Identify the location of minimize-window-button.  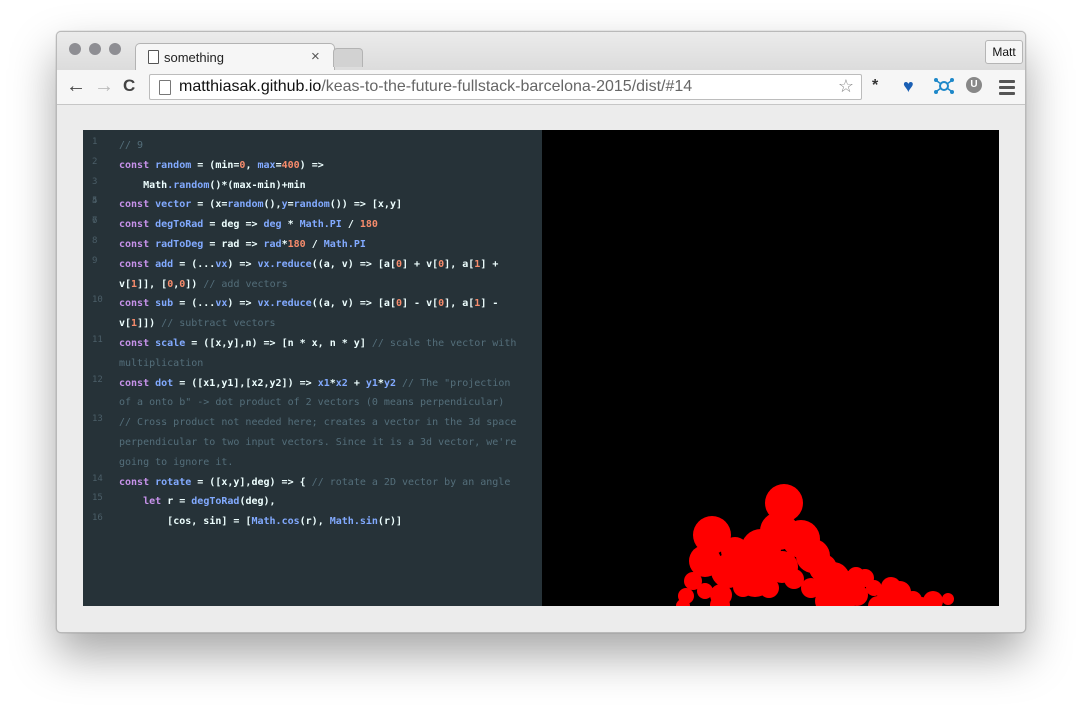
(95, 49).